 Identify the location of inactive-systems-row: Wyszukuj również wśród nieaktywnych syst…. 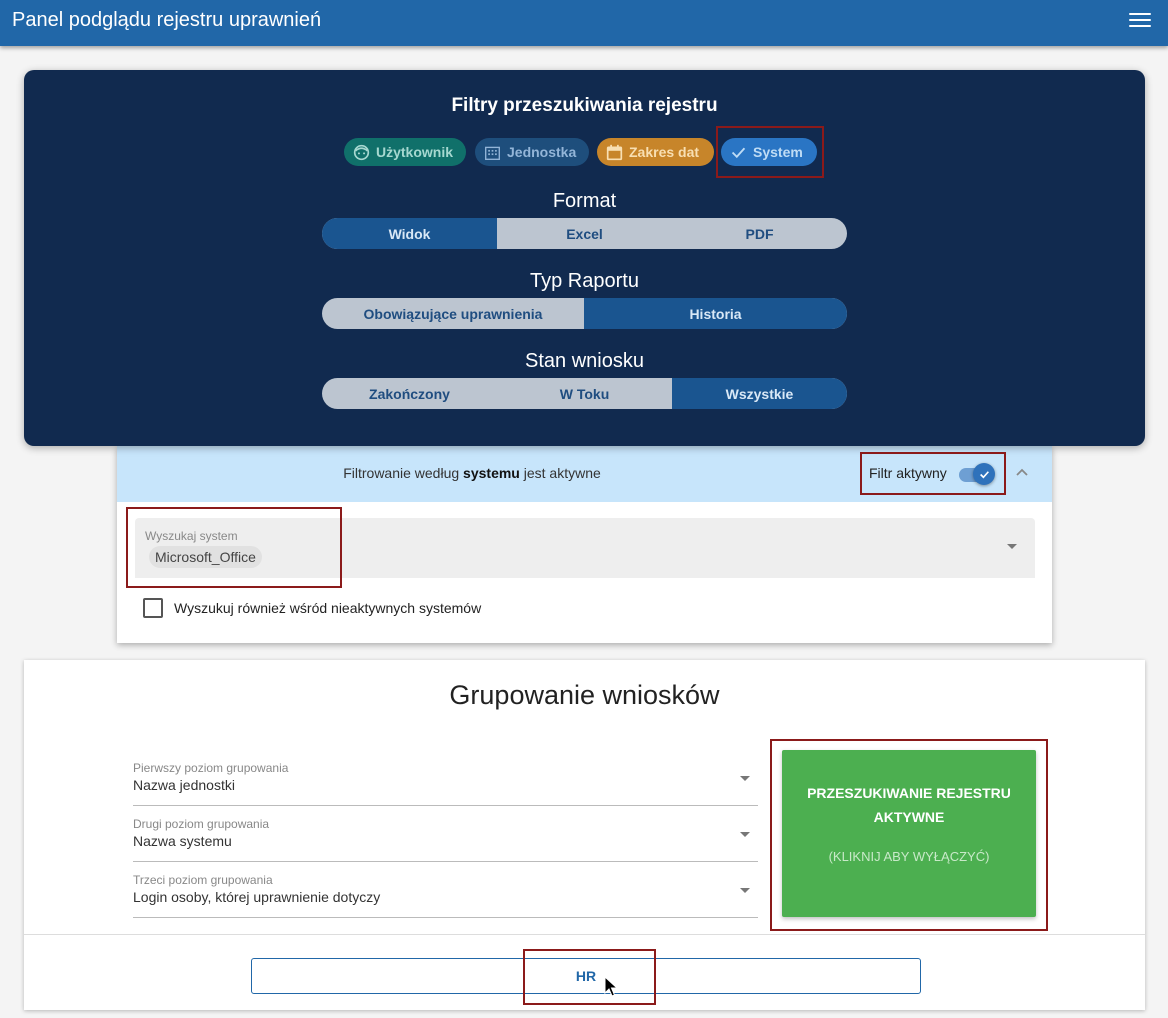
(312, 608).